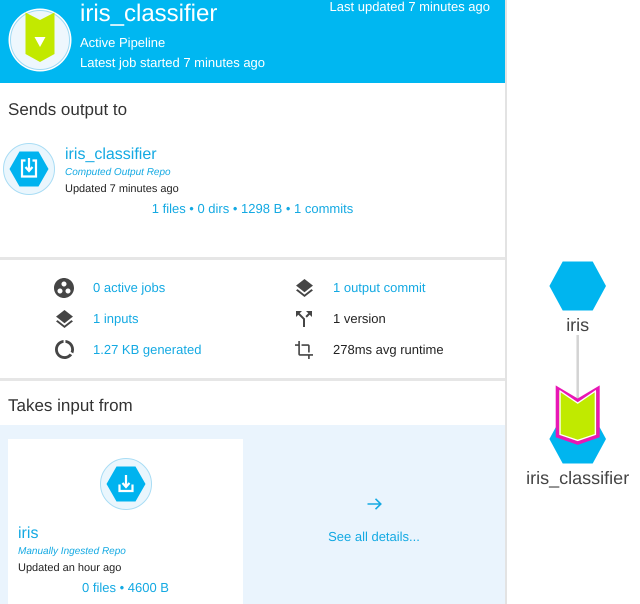 Image resolution: width=640 pixels, height=604 pixels. Describe the element at coordinates (578, 478) in the screenshot. I see `node-label: iris_classifier` at that location.